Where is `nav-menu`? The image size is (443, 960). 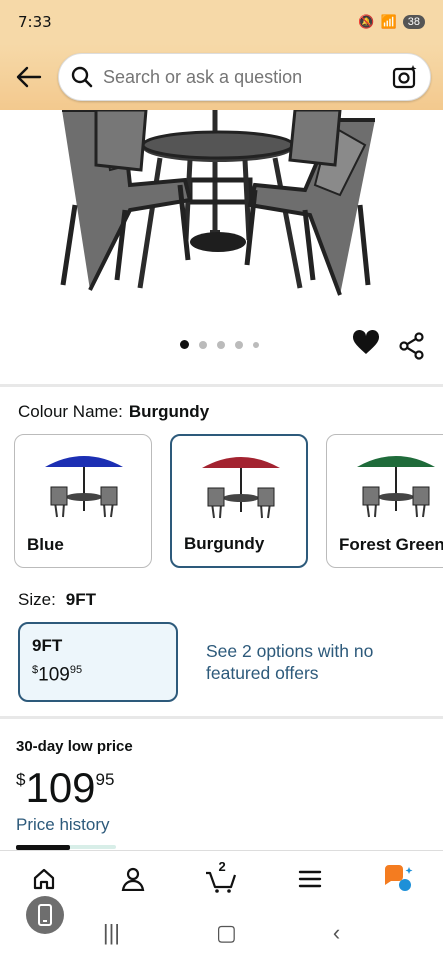
nav-menu is located at coordinates (310, 879).